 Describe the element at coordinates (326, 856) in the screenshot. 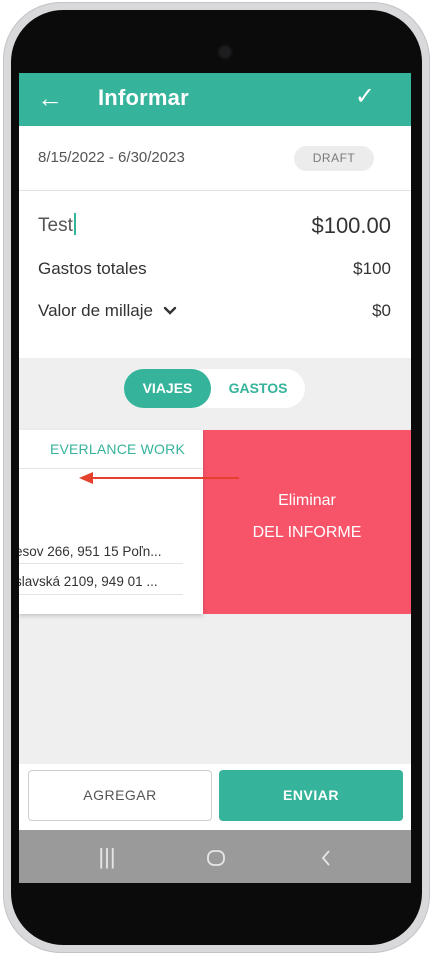

I see `back-nav-icon` at that location.